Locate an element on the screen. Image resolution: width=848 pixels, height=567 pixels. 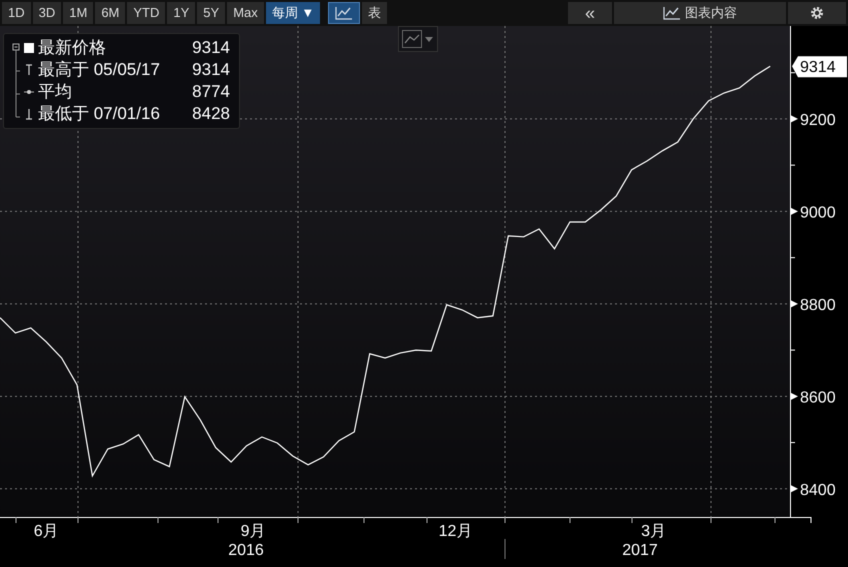
chart-view-button is located at coordinates (344, 13).